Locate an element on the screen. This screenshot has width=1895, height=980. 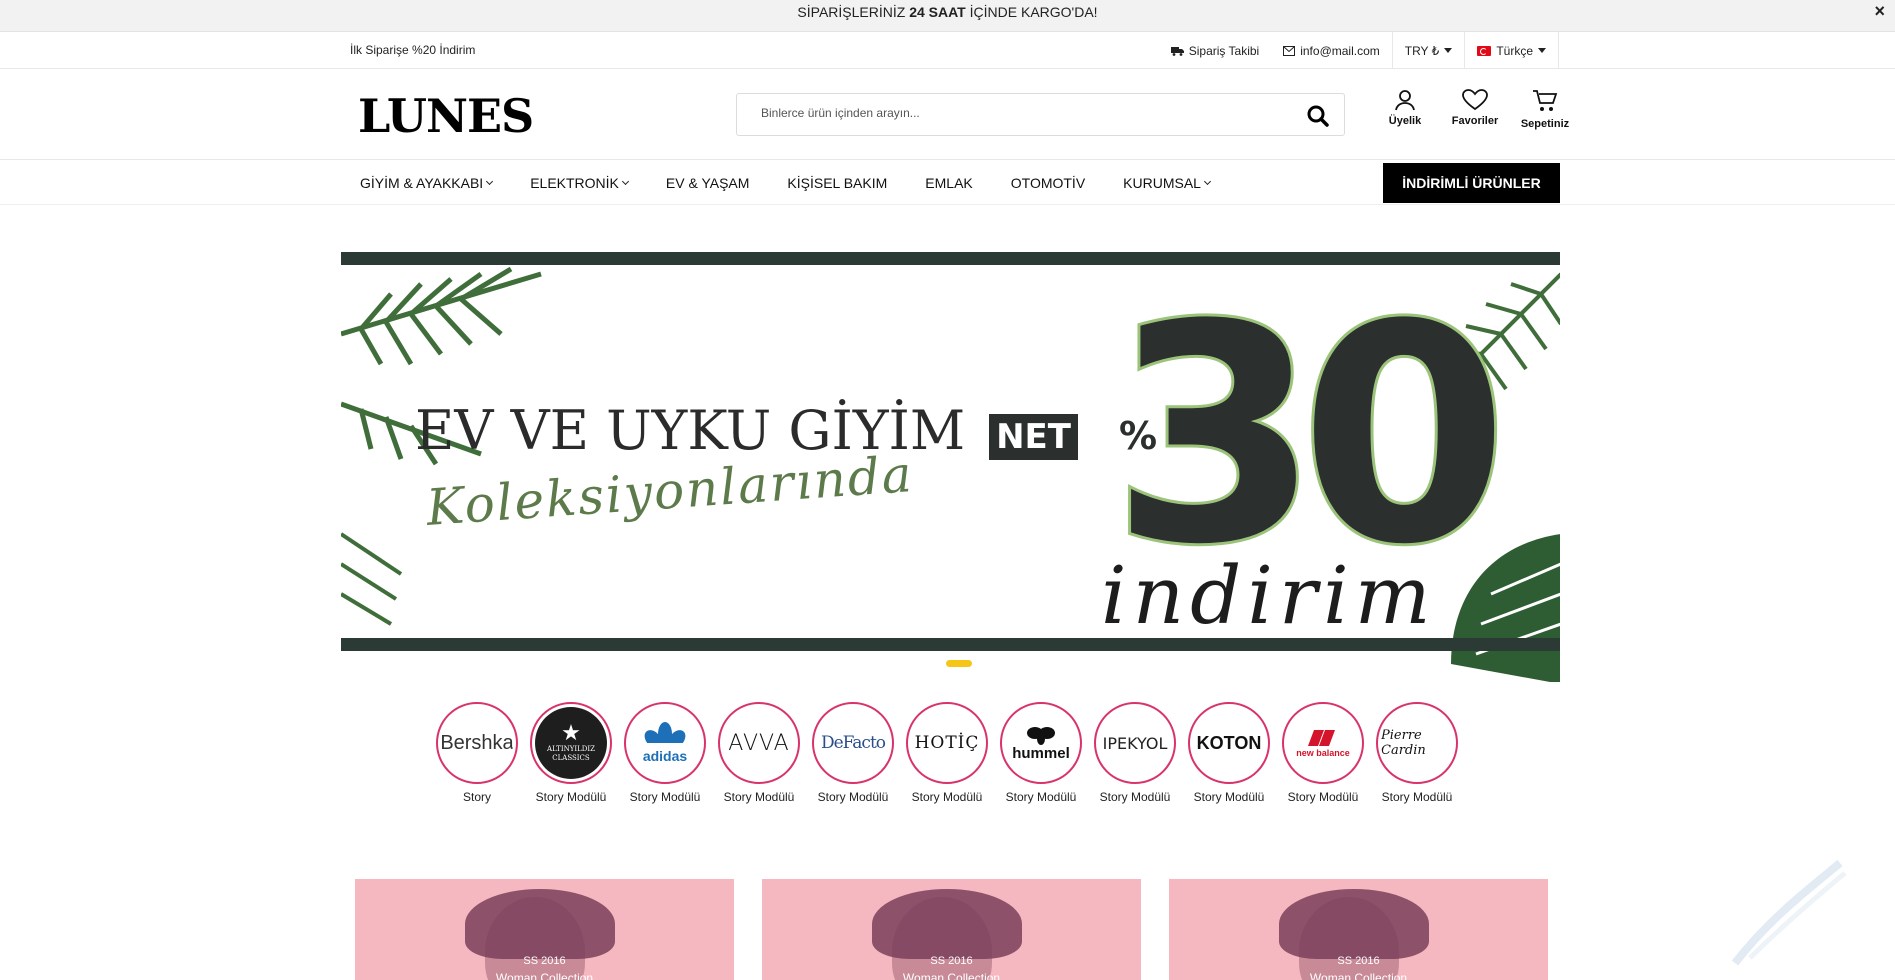
announcement-text-bold: 24 SAAT is located at coordinates (937, 12).